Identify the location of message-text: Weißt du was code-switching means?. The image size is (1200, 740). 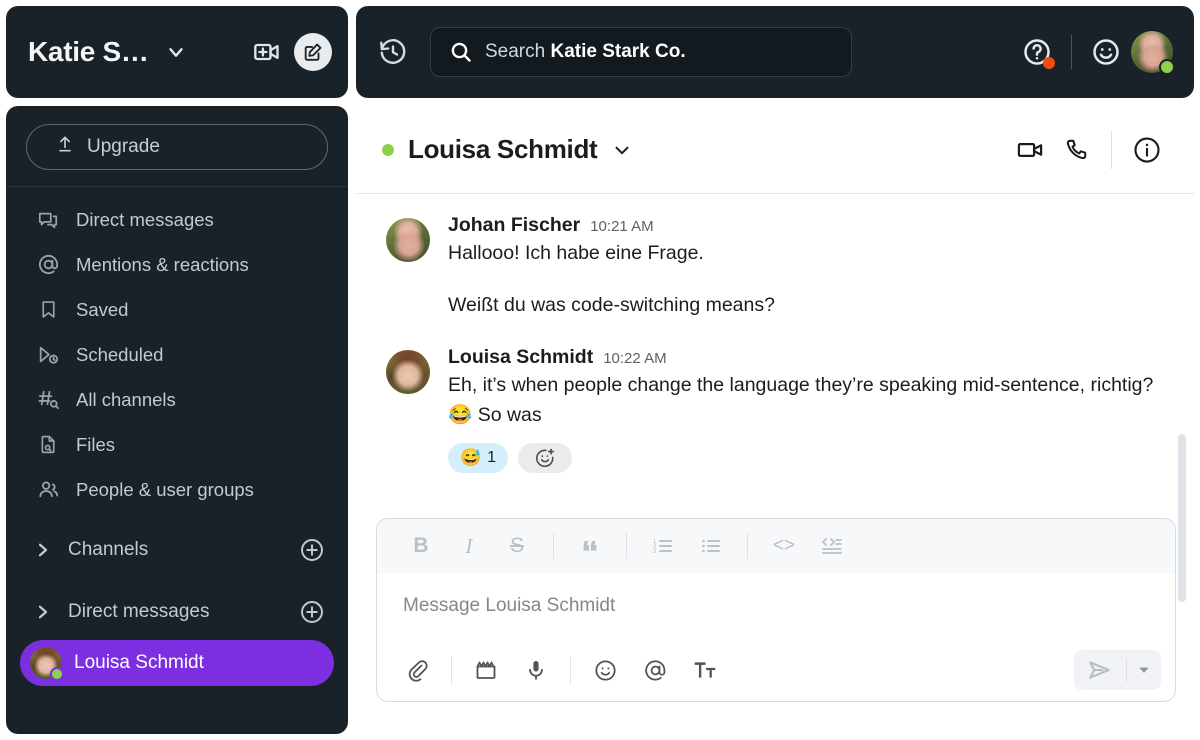
(611, 304).